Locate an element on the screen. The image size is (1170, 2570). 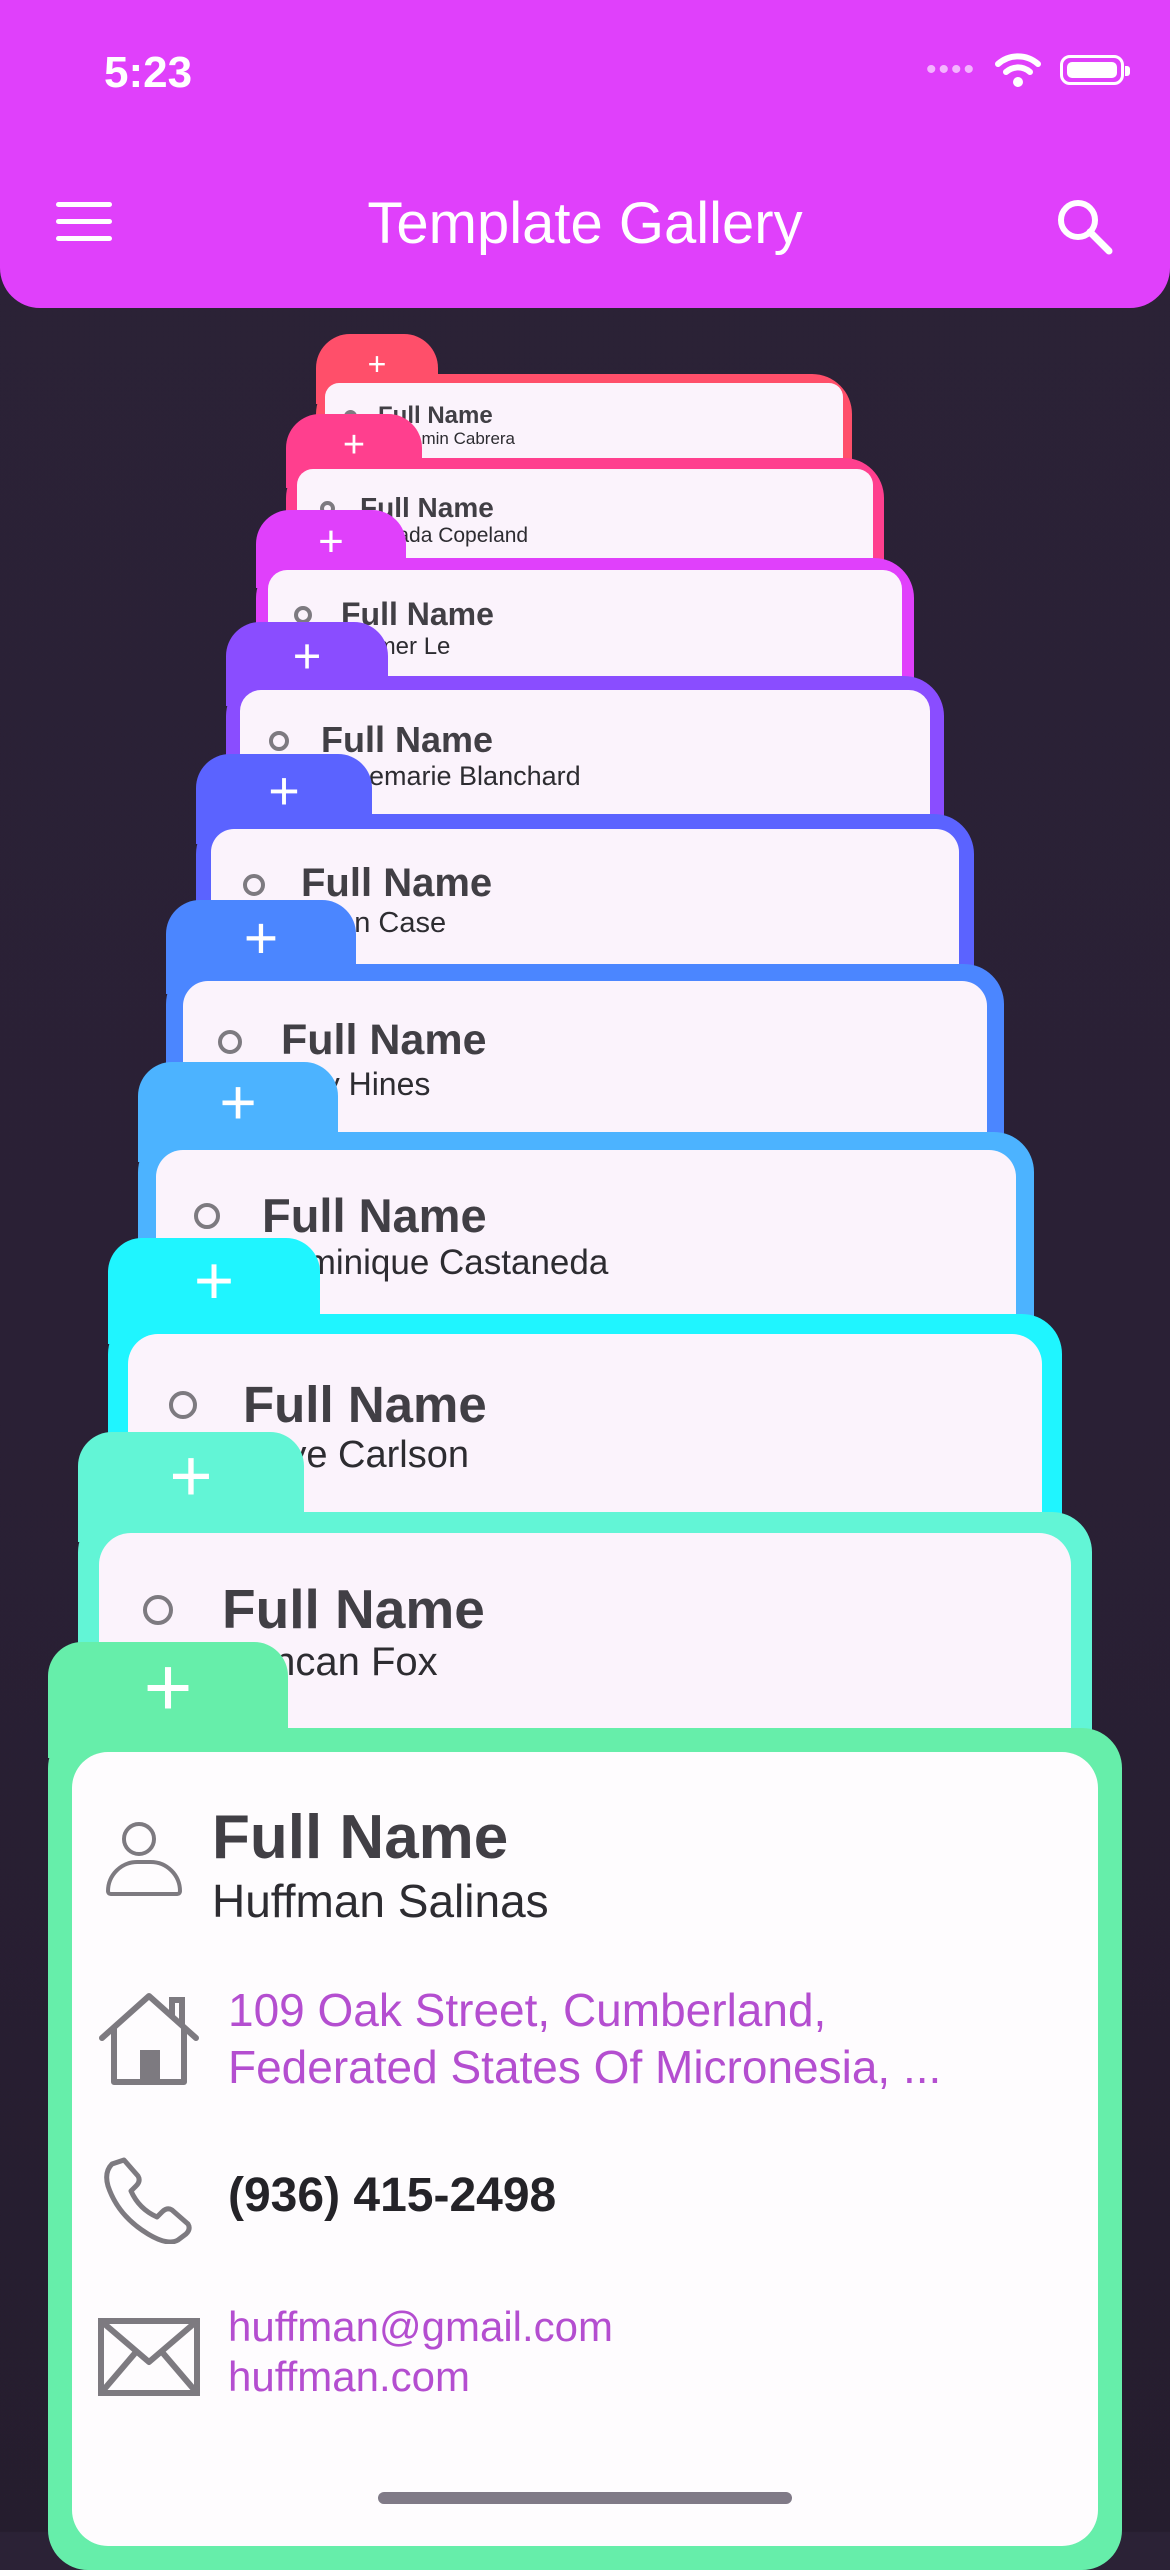
app-bar: 5:23 •••• Template Gallery is located at coordinates (585, 154).